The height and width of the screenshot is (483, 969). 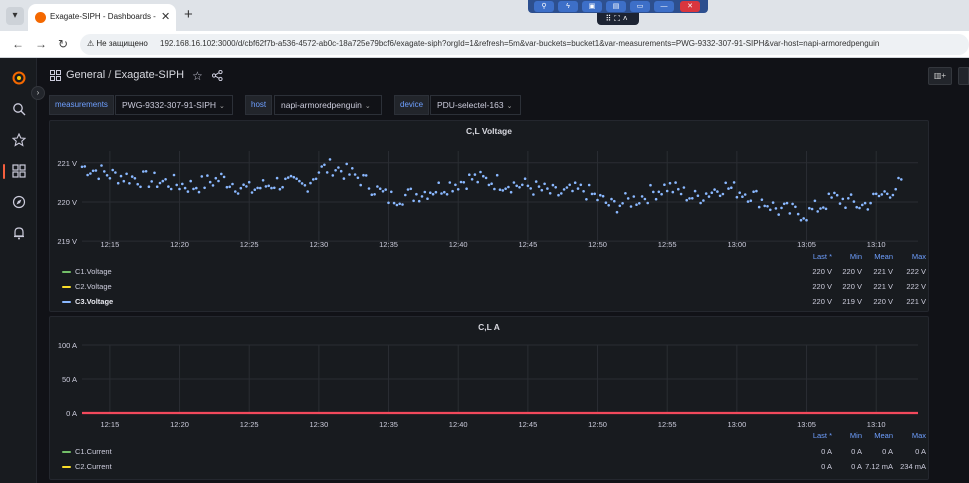 I want to click on new-tab-button: +, so click(x=188, y=14).